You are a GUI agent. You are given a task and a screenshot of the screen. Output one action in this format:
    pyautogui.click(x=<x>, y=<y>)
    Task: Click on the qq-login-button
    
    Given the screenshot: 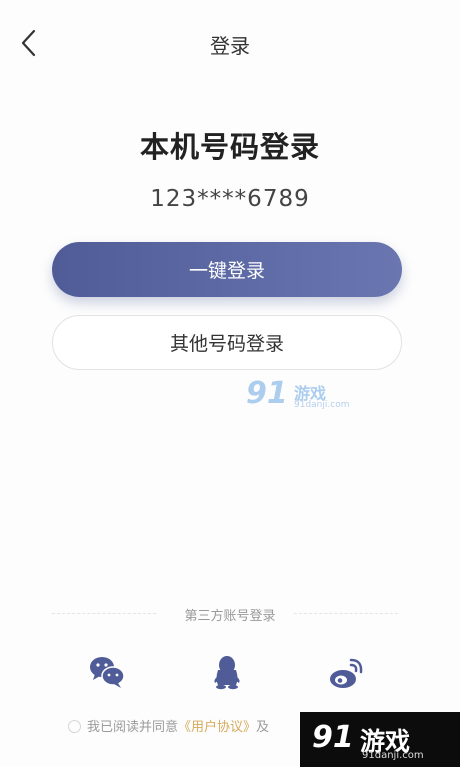 What is the action you would take?
    pyautogui.click(x=227, y=672)
    